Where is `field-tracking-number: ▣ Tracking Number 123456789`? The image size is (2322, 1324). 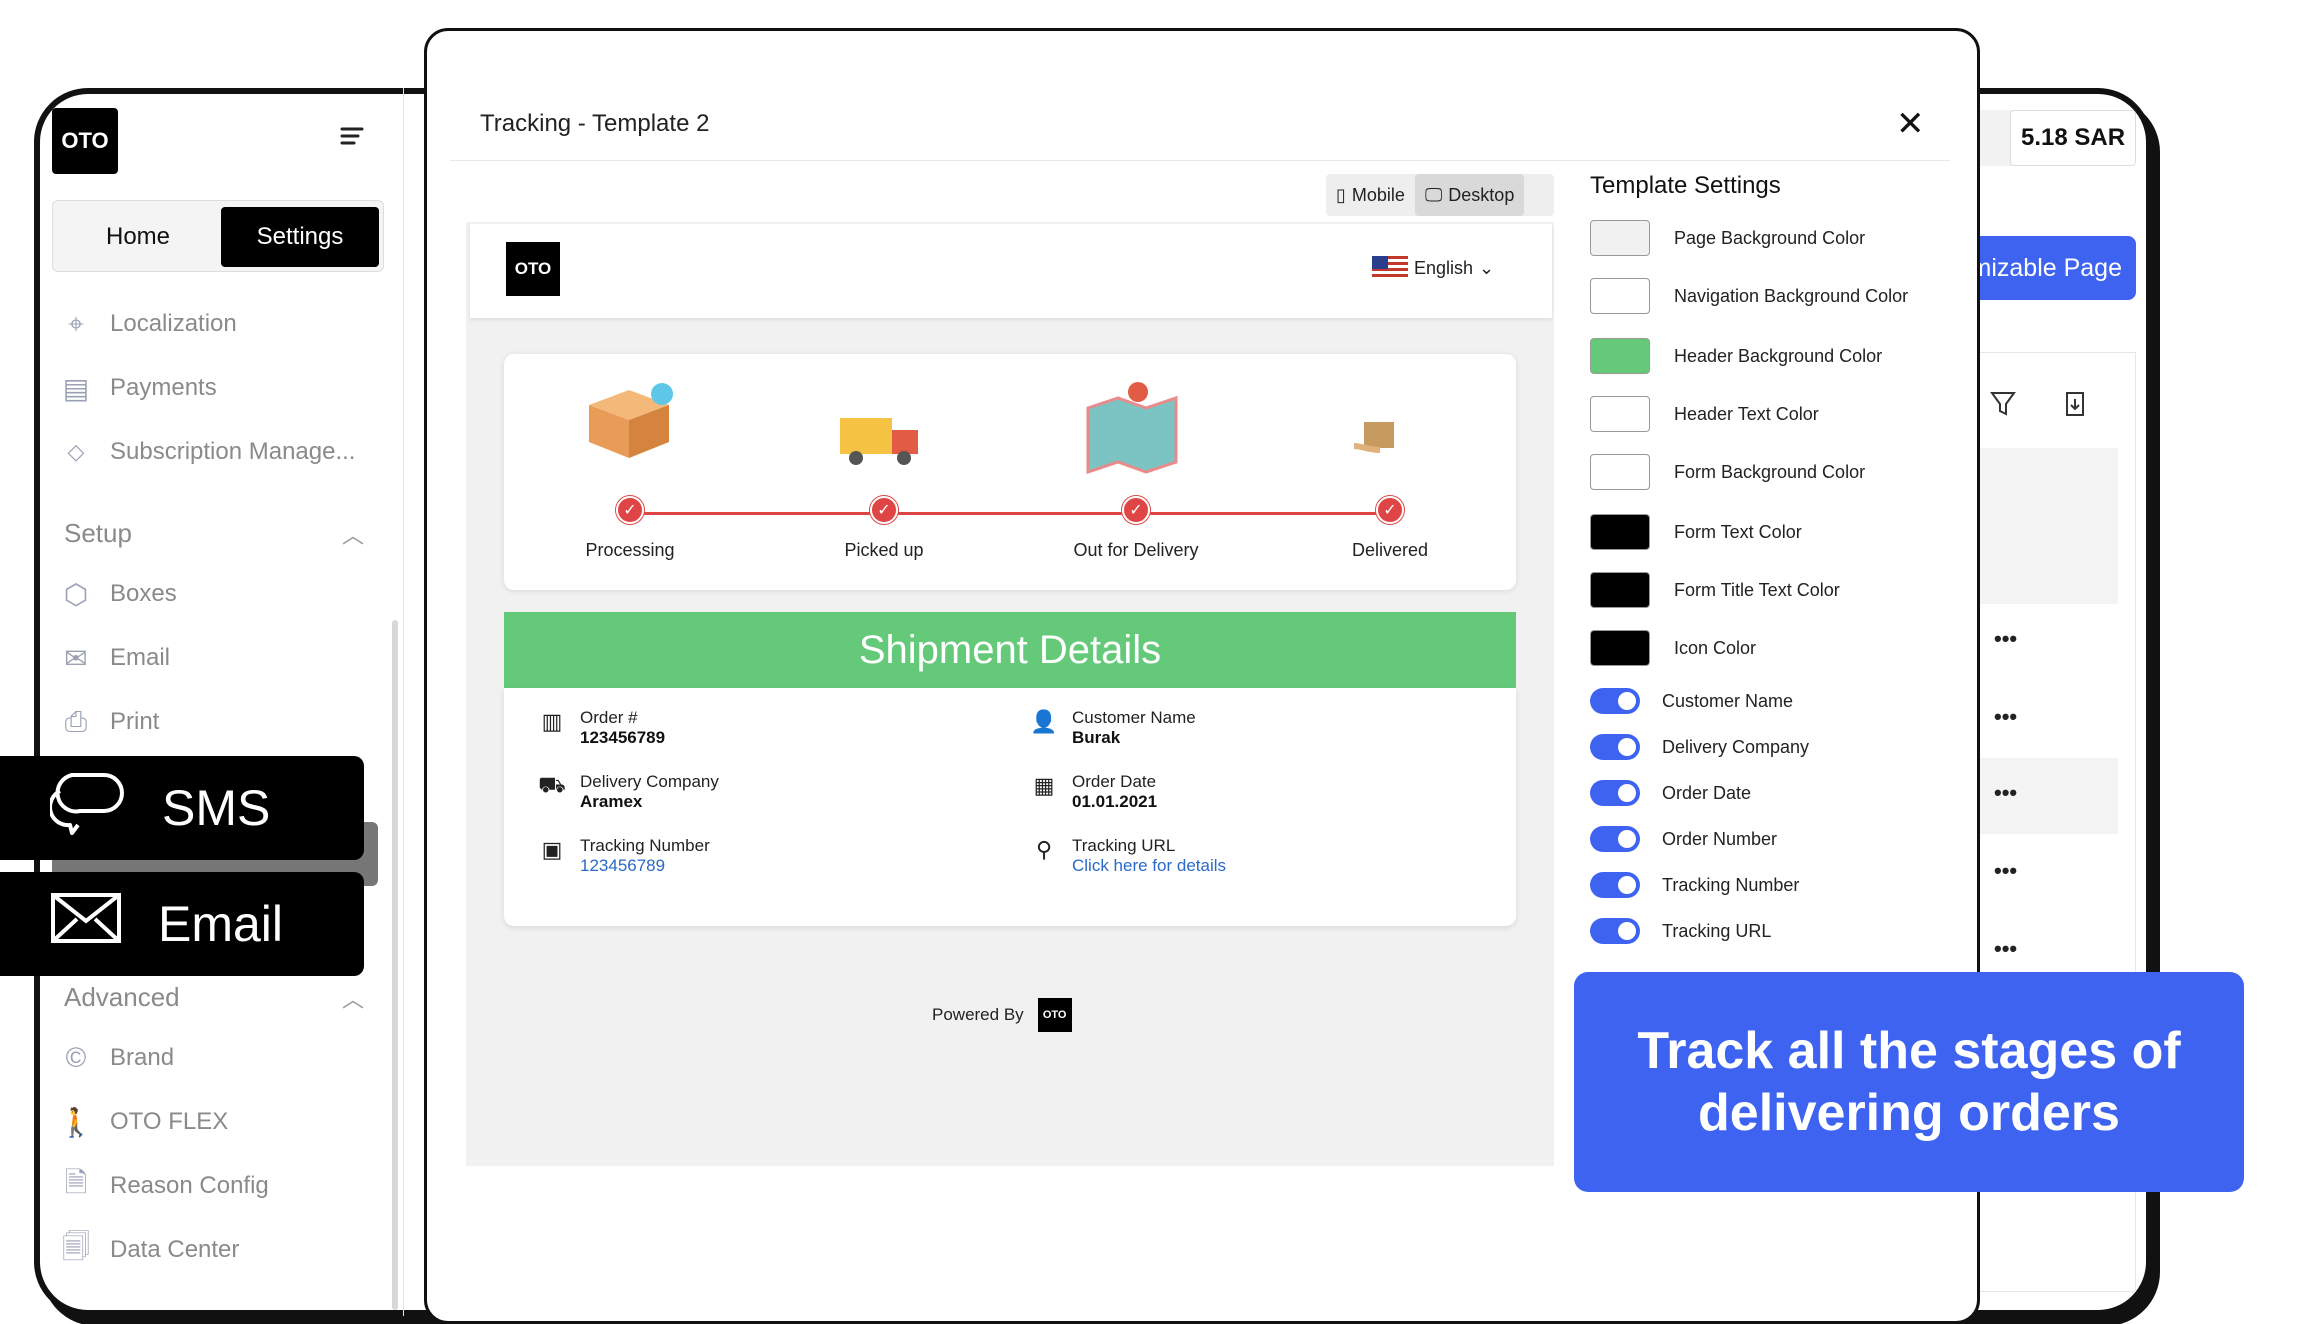
field-tracking-number: ▣ Tracking Number 123456789 is located at coordinates (624, 856).